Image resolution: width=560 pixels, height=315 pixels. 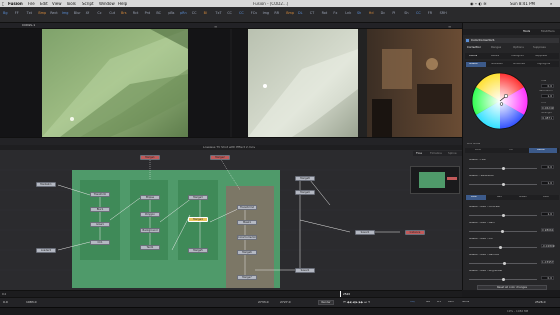 What do you see at coordinates (218, 13) in the screenshot?
I see `tool-button: TxT` at bounding box center [218, 13].